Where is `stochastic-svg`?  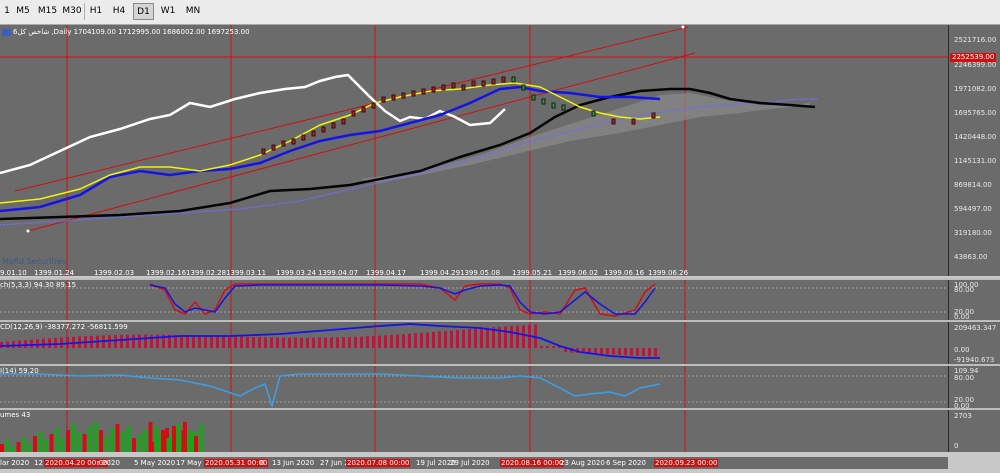 stochastic-svg is located at coordinates (474, 300).